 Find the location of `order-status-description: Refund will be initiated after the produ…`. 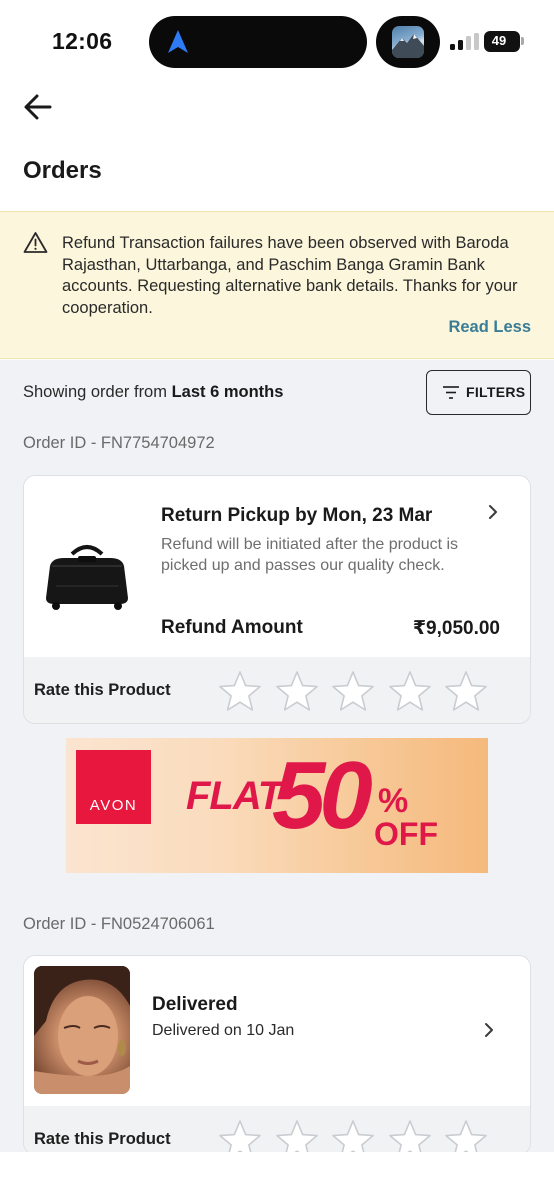

order-status-description: Refund will be initiated after the produ… is located at coordinates (310, 555).